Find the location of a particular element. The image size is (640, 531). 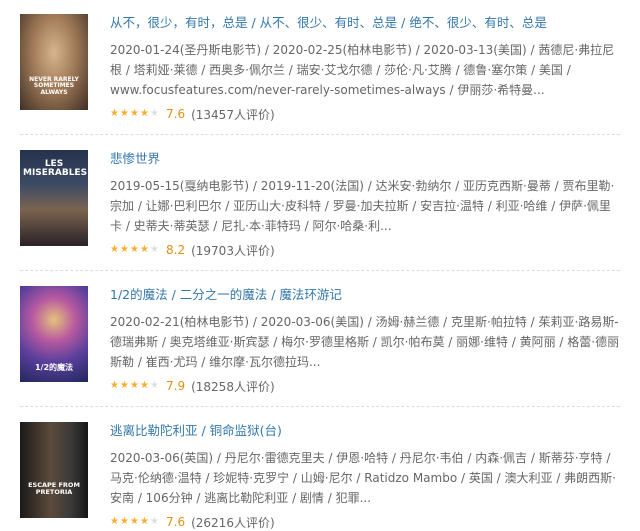

movie-poster: 1/2的魔法 is located at coordinates (54, 334).